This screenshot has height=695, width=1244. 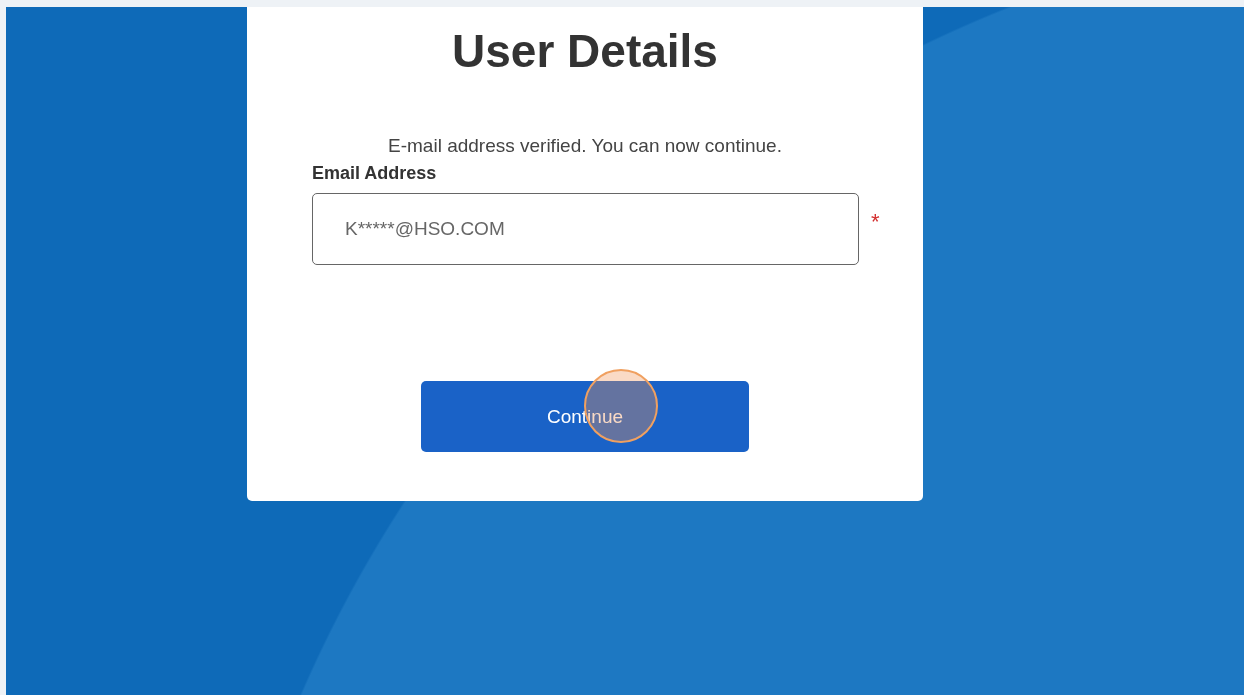 What do you see at coordinates (374, 173) in the screenshot?
I see `field-label: Email Address` at bounding box center [374, 173].